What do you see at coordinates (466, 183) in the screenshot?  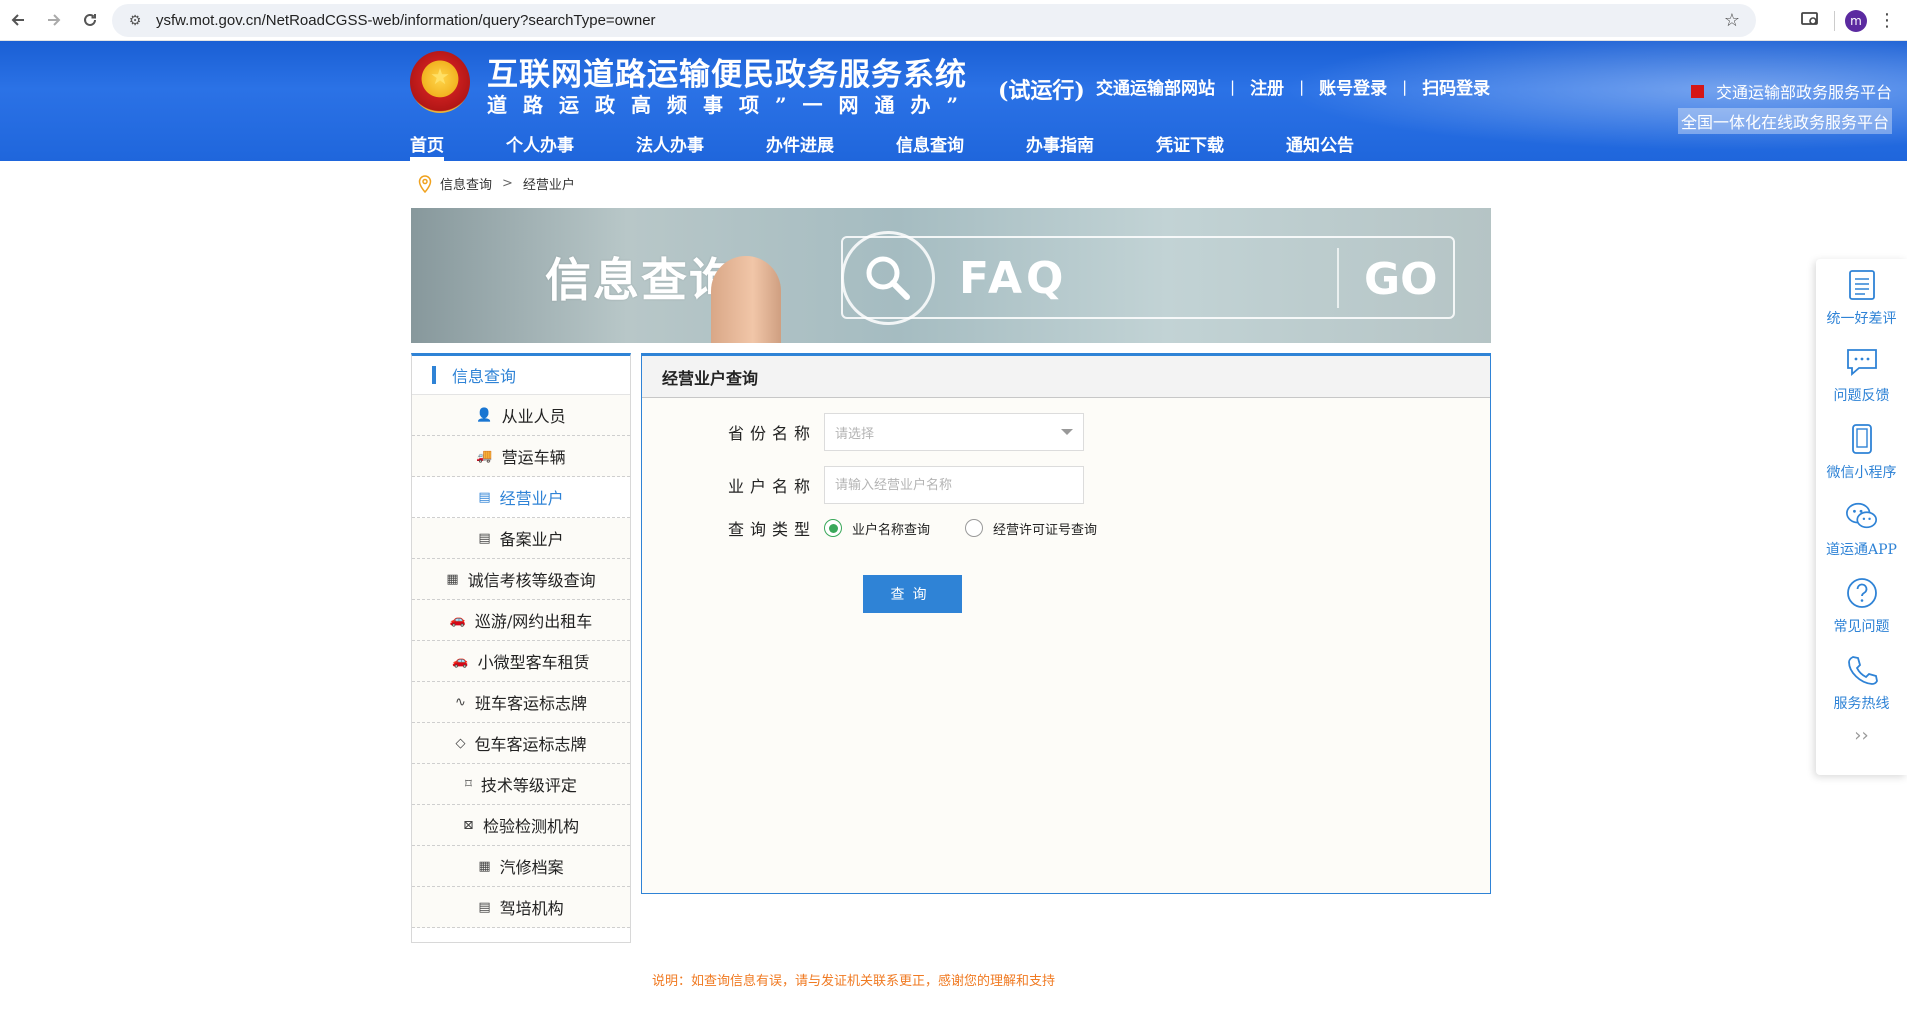 I see `breadcrumb-info-query: 信息查询` at bounding box center [466, 183].